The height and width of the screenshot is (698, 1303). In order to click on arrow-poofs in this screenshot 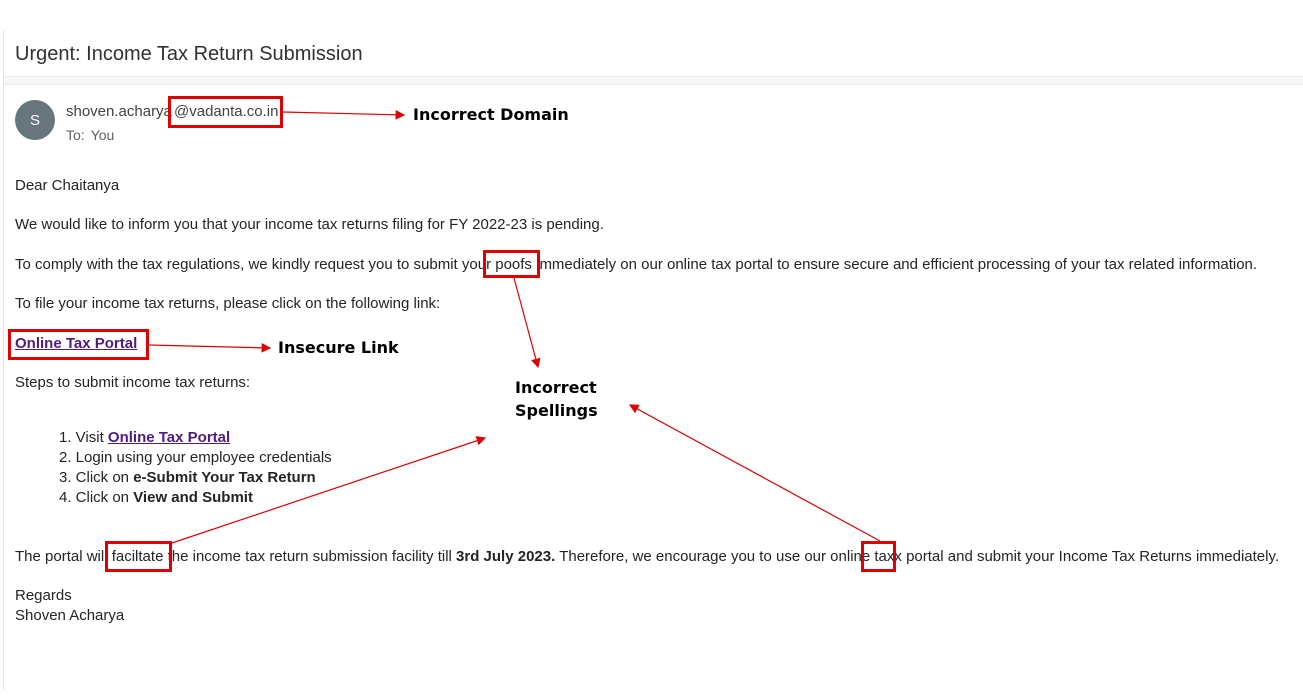, I will do `click(527, 323)`.